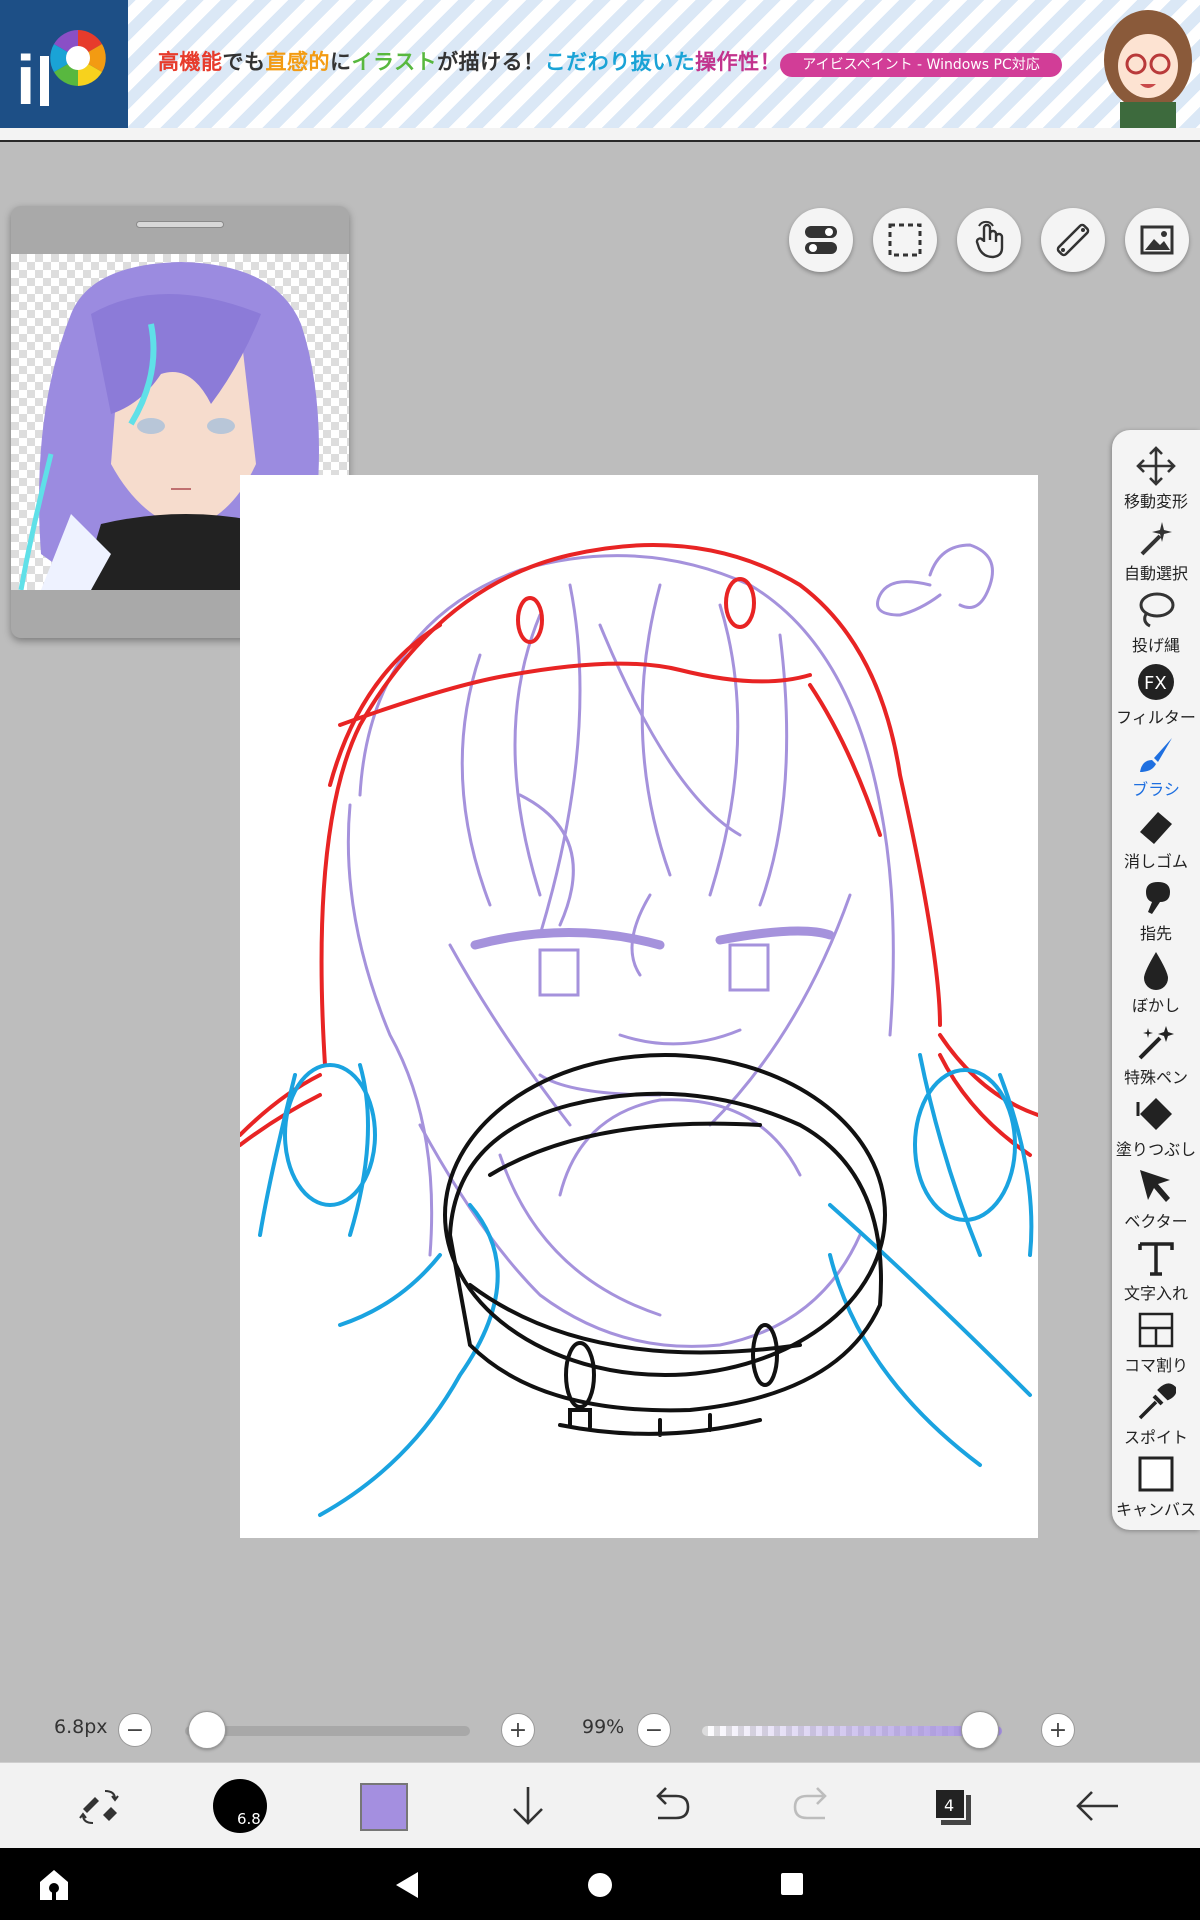  I want to click on brush-preview-button: 6.8, so click(240, 1806).